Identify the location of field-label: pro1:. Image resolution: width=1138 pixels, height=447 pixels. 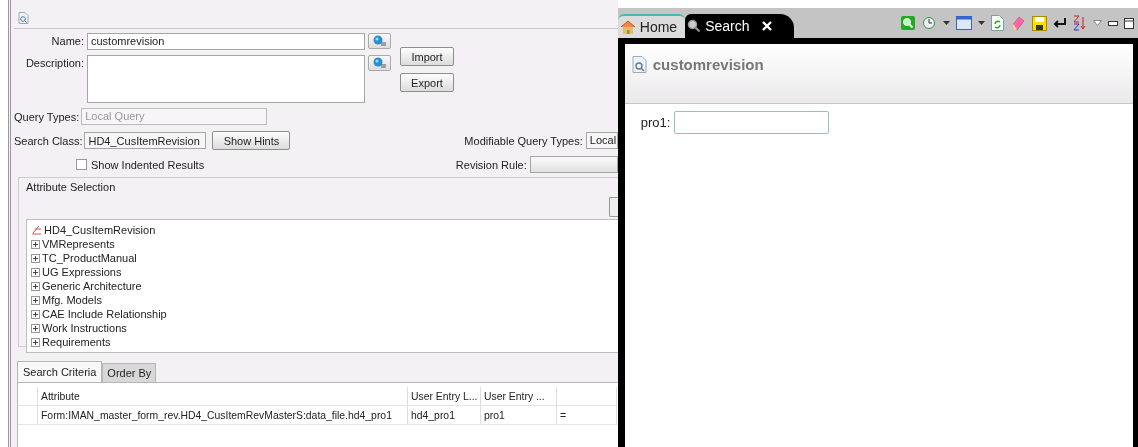
(655, 122).